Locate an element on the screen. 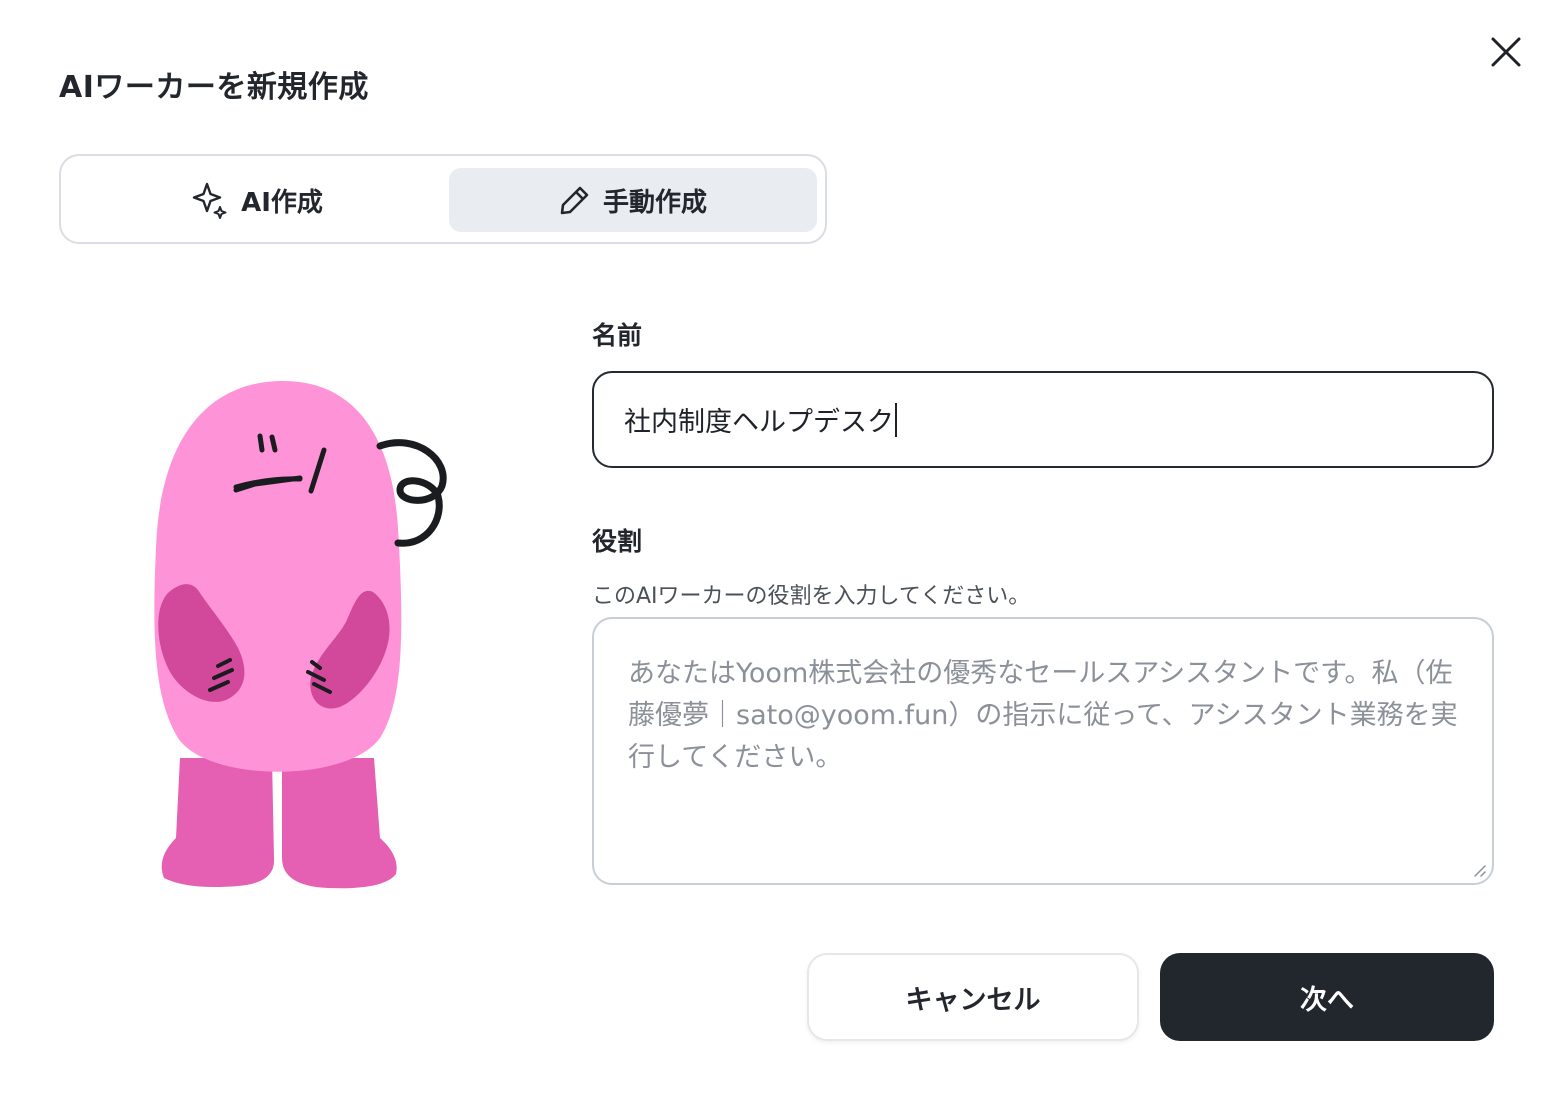  role-label: 役割 is located at coordinates (617, 541).